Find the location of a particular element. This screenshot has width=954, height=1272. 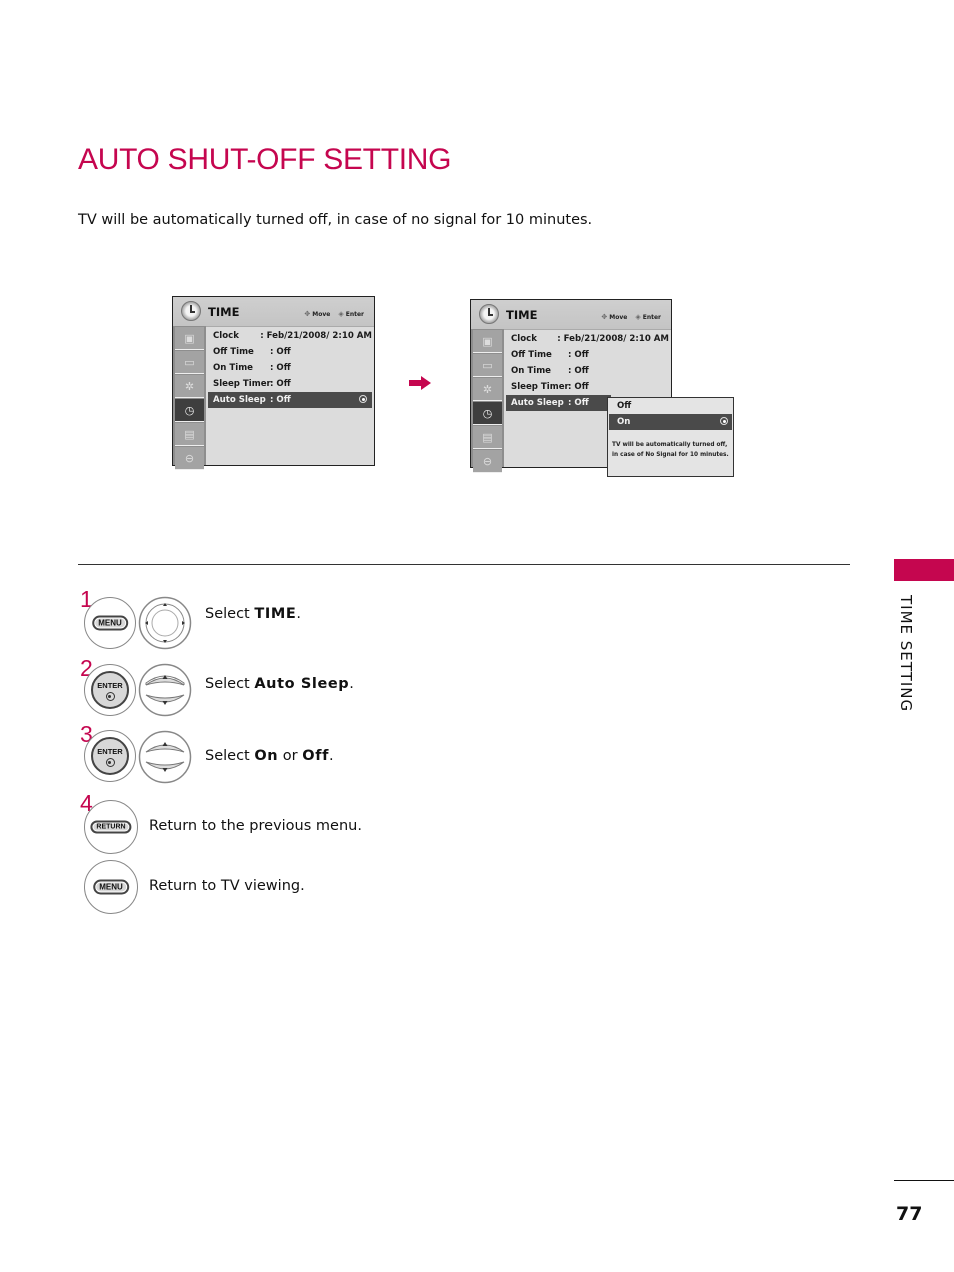

section-divider is located at coordinates (464, 564).